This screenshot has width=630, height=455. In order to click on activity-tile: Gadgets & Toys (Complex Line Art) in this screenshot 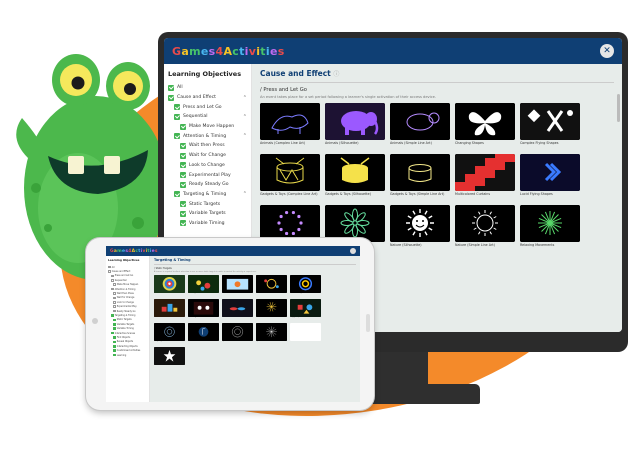, I will do `click(290, 177)`.